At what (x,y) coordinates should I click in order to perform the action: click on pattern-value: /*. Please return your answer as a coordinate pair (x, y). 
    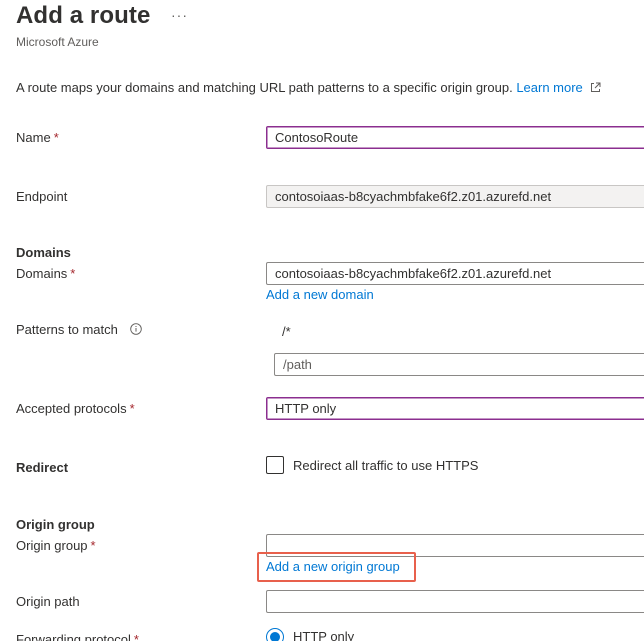
    Looking at the image, I should click on (286, 331).